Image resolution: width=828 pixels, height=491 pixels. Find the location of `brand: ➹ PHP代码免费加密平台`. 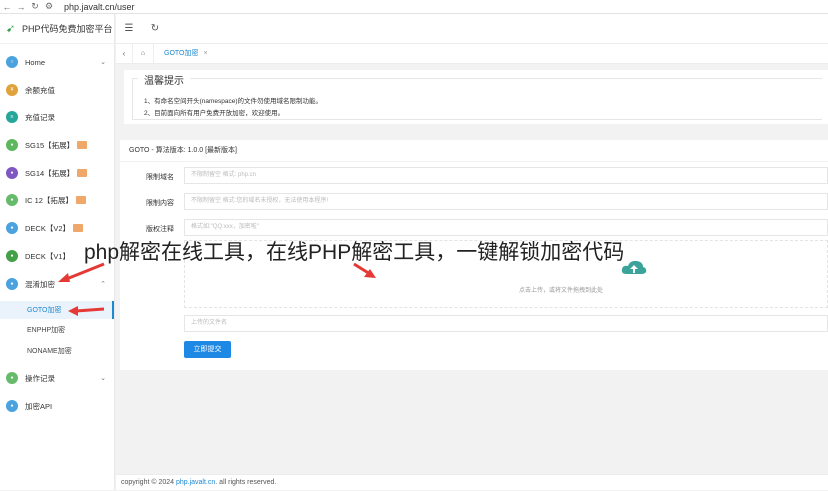

brand: ➹ PHP代码免费加密平台 is located at coordinates (57, 29).